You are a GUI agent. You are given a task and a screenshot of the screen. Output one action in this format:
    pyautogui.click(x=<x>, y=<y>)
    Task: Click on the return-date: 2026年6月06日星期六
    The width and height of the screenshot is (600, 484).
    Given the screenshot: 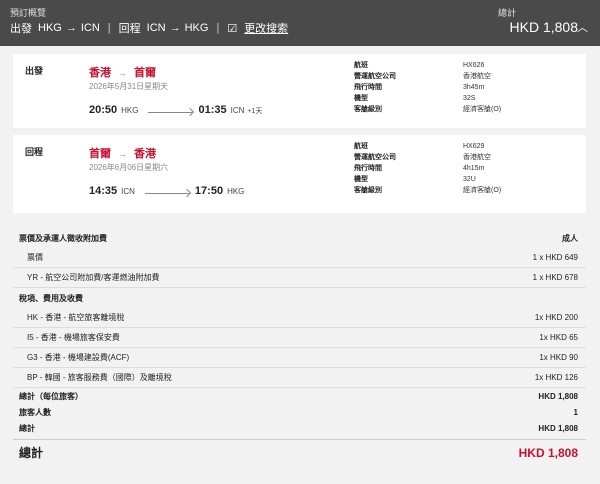 What is the action you would take?
    pyautogui.click(x=129, y=167)
    